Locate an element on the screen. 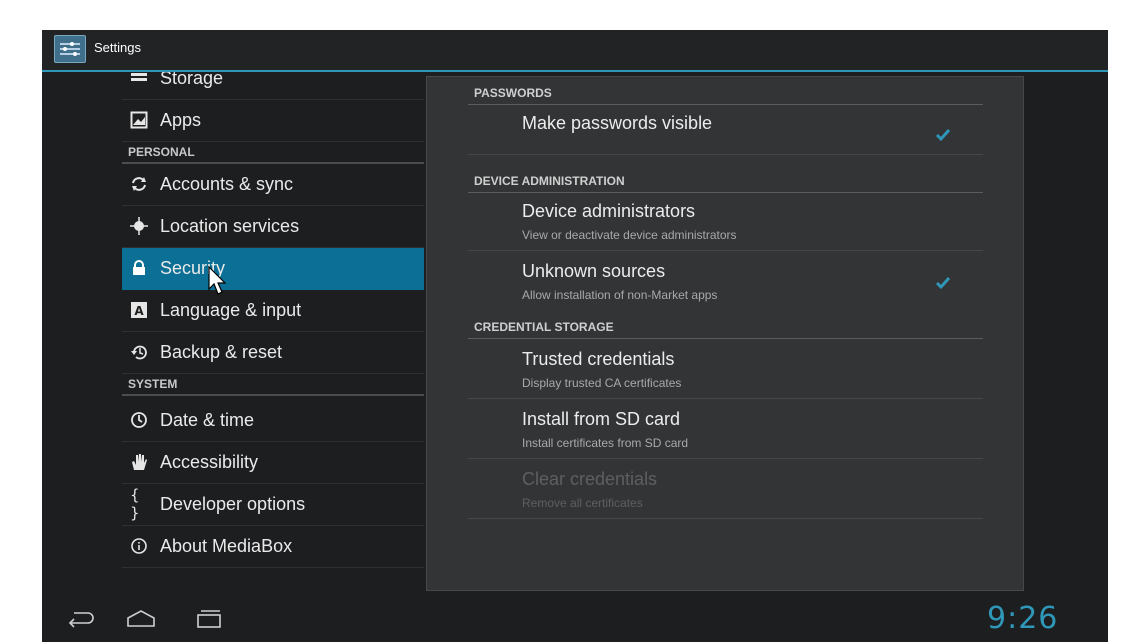 The image size is (1130, 642). action-bar: Settings is located at coordinates (575, 51).